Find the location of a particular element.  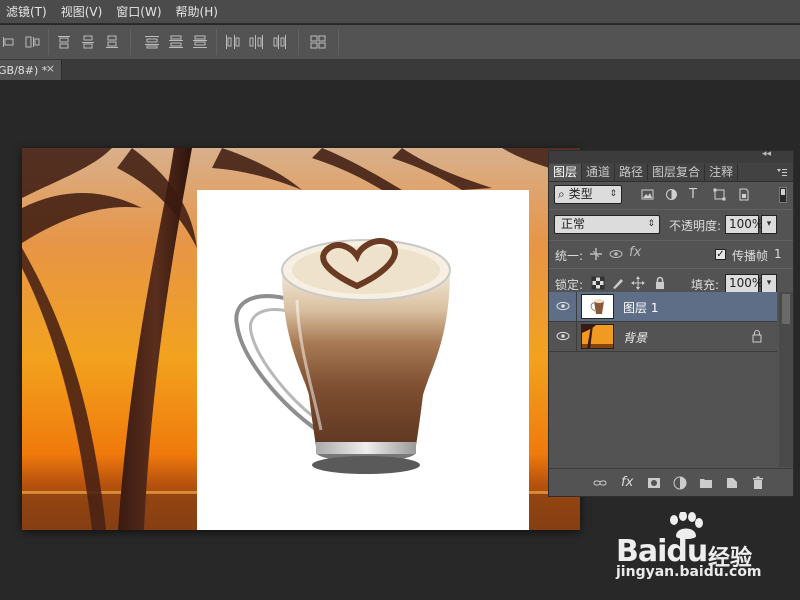

menu-filter: 滤镜(T) is located at coordinates (27, 12).